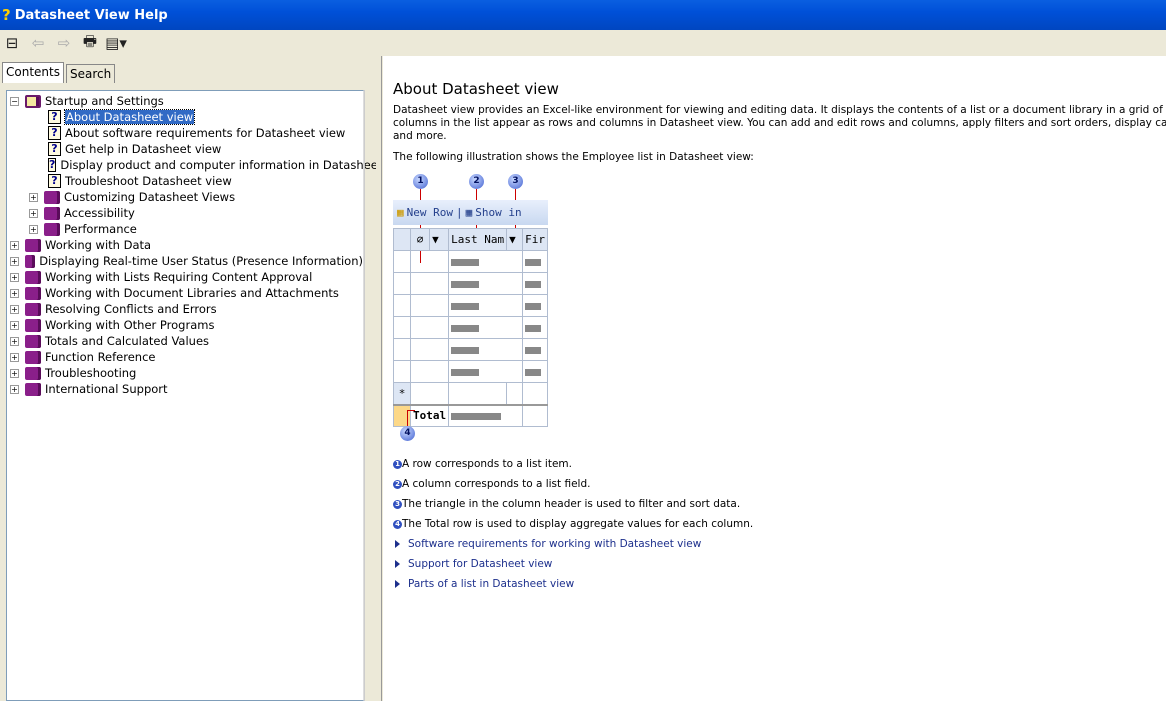  I want to click on callout-1: 1, so click(420, 181).